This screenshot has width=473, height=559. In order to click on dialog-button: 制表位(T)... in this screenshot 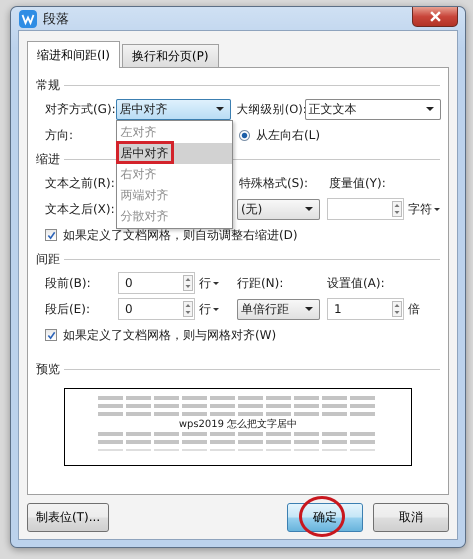, I will do `click(68, 517)`.